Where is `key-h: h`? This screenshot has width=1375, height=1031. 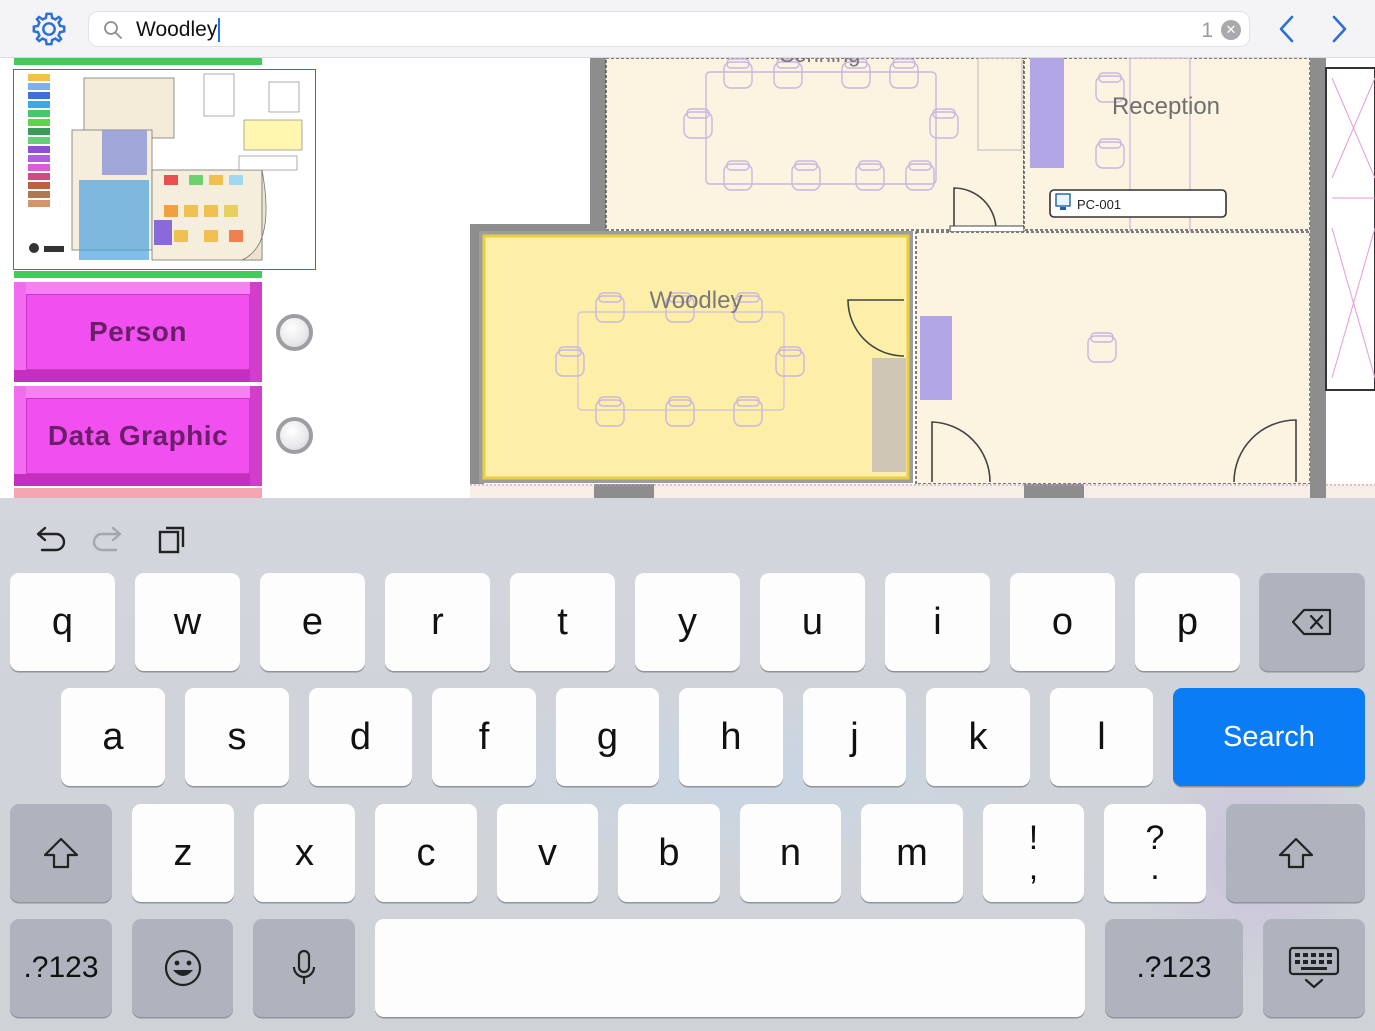 key-h: h is located at coordinates (731, 737).